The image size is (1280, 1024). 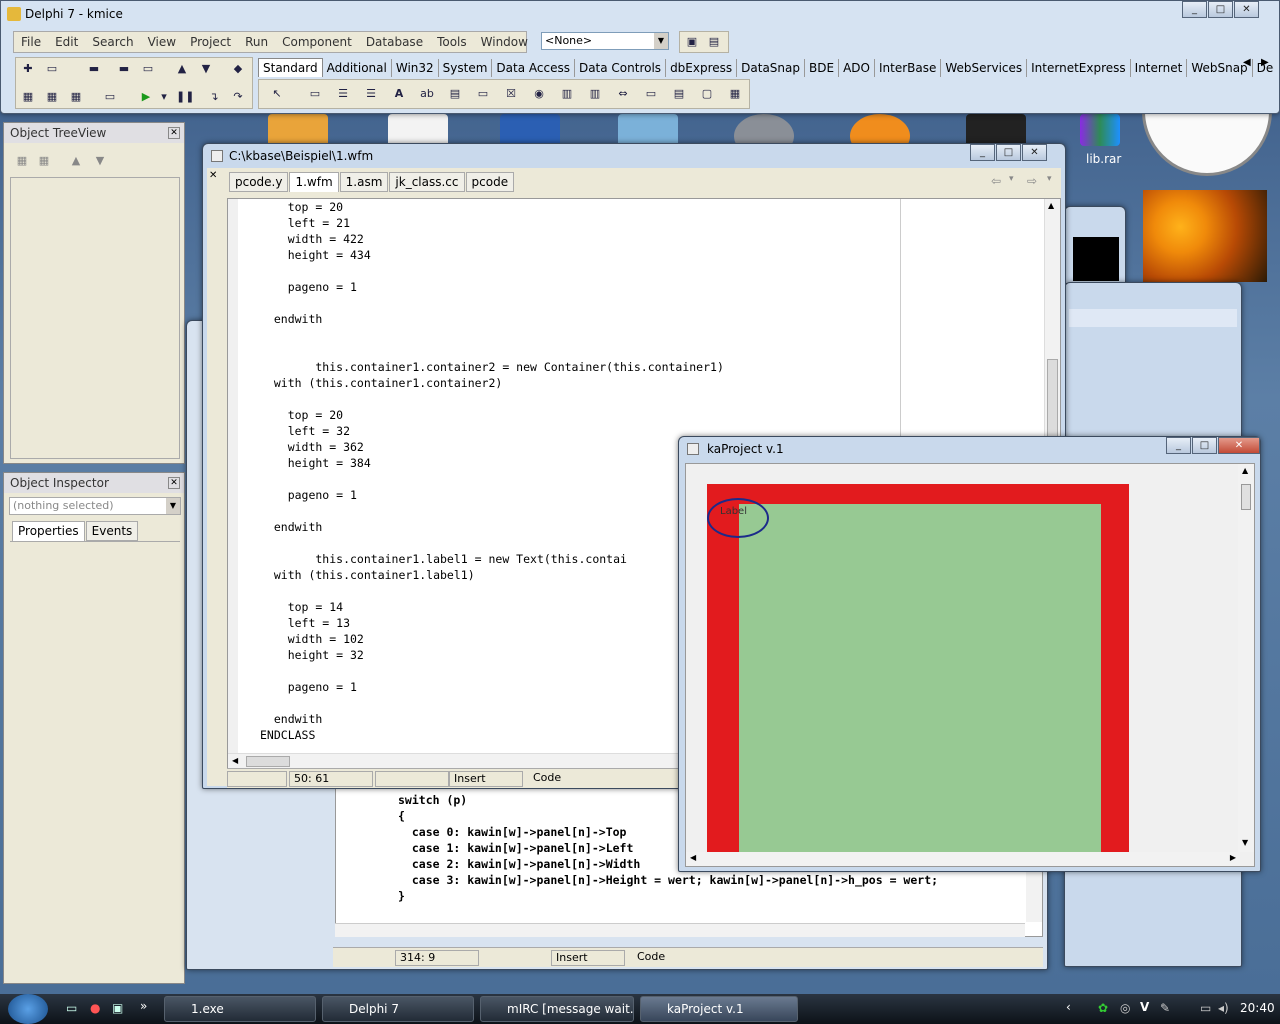 I want to click on step-over-icon: ↷, so click(x=238, y=97).